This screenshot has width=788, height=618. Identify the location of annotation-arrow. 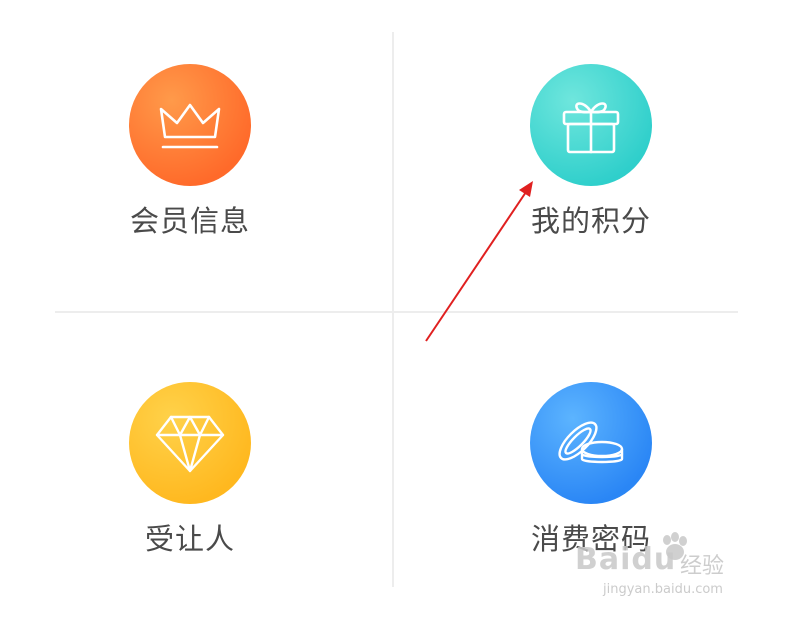
(479, 261).